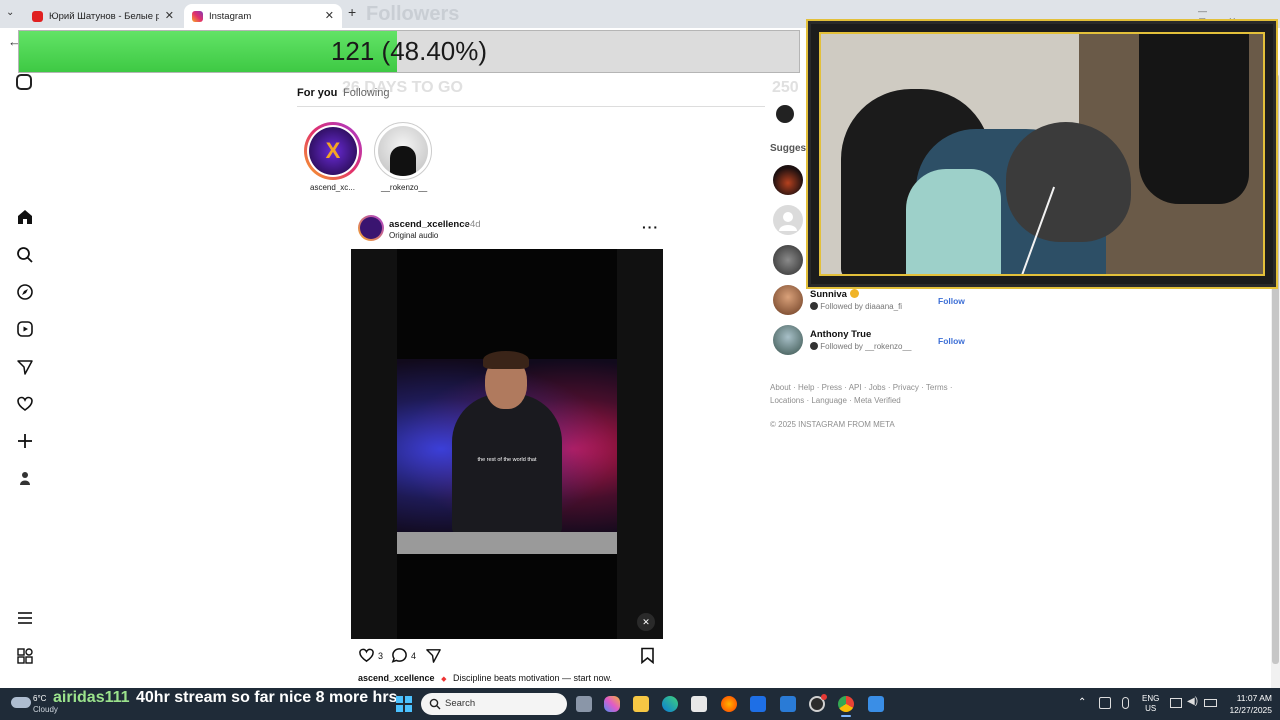 The width and height of the screenshot is (1280, 720). Describe the element at coordinates (861, 306) in the screenshot. I see `suggestion-sub-text: Followed by diaaana_fi` at that location.